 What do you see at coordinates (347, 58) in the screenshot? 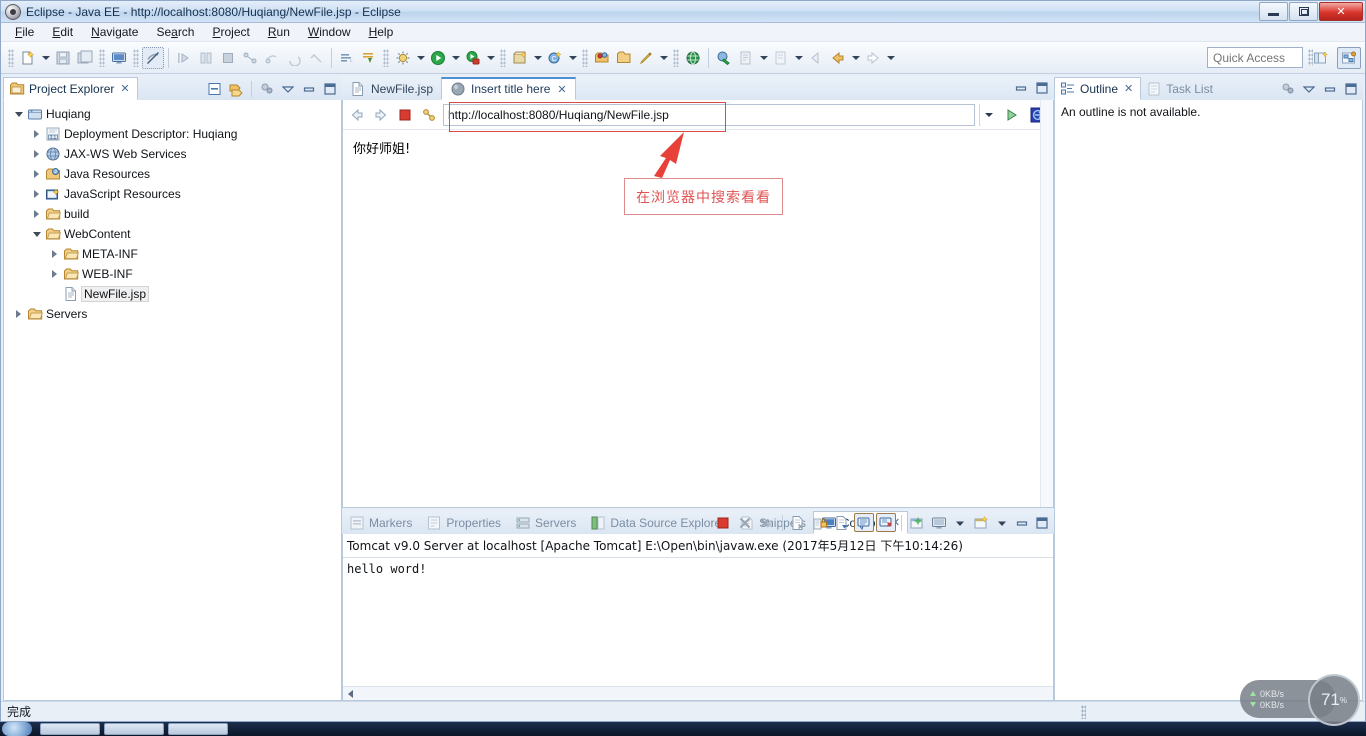
I see `skip-breakpoints-icon` at bounding box center [347, 58].